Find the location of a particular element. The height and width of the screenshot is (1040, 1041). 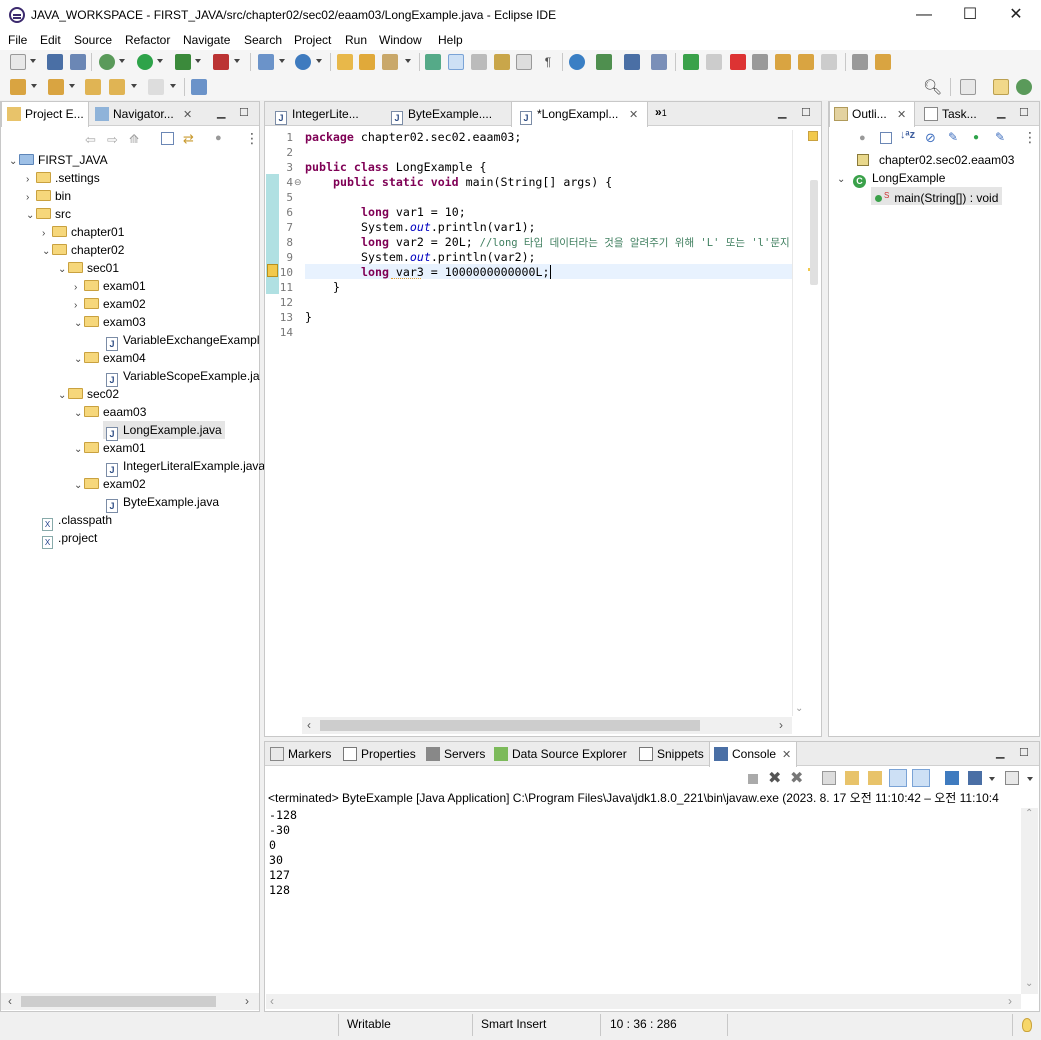

close-tab-icon: ✕ is located at coordinates (633, 114).